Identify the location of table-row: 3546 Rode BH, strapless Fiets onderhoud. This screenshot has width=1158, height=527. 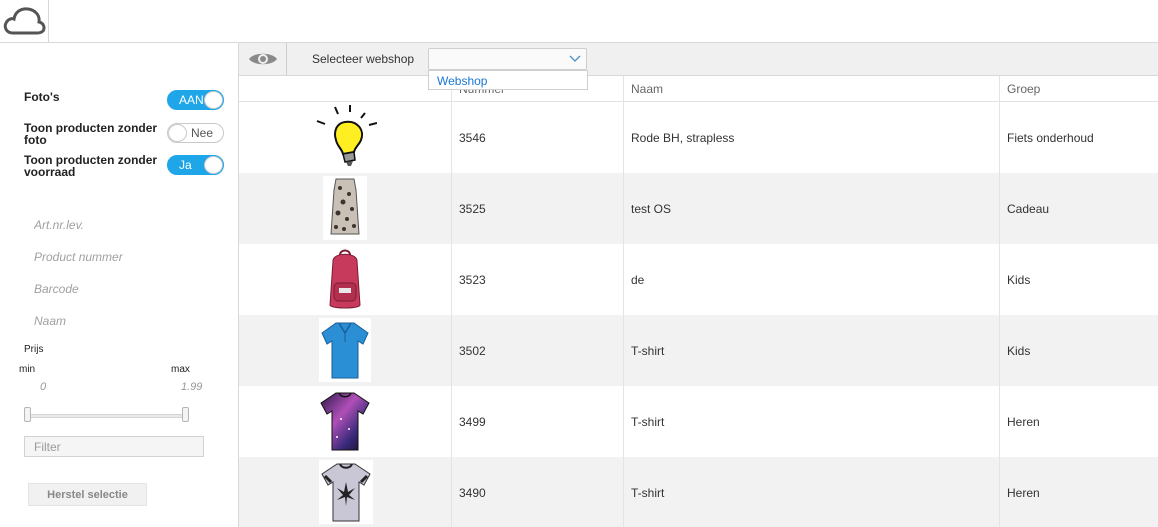
(698, 137).